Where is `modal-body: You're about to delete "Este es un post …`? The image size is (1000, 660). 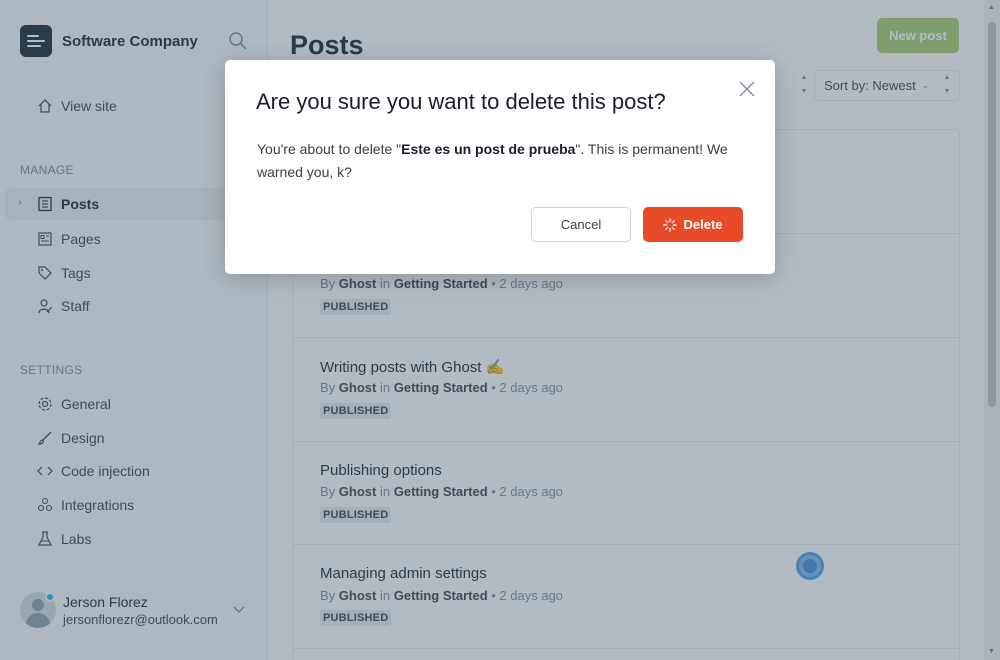 modal-body: You're about to delete "Este es un post … is located at coordinates (492, 160).